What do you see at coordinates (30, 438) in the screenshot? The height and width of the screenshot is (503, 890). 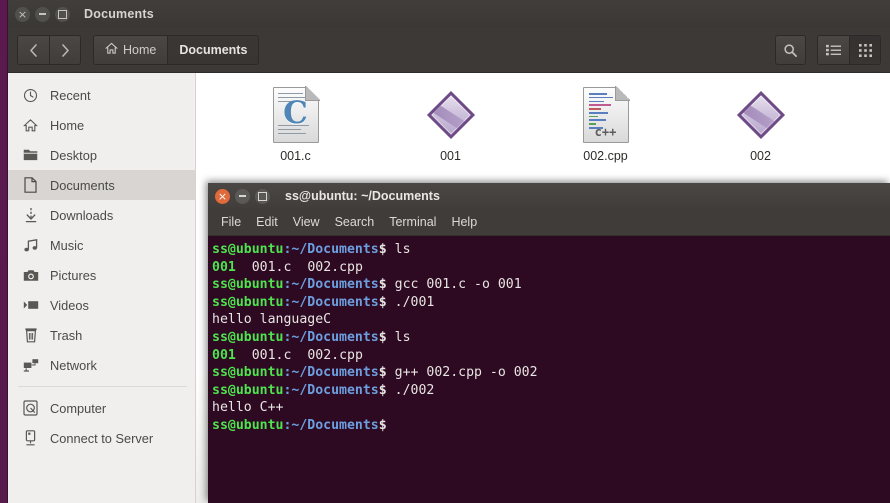 I see `server-icon` at bounding box center [30, 438].